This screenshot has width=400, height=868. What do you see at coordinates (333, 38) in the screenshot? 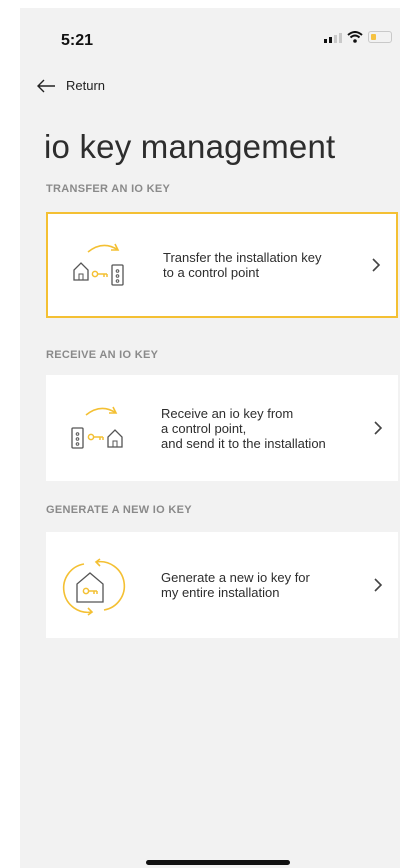
I see `signal-icon` at bounding box center [333, 38].